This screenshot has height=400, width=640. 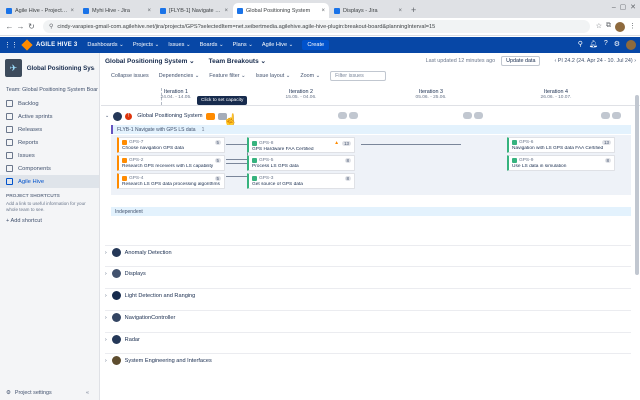 What do you see at coordinates (521, 61) in the screenshot?
I see `update-data-button: Update data` at bounding box center [521, 61].